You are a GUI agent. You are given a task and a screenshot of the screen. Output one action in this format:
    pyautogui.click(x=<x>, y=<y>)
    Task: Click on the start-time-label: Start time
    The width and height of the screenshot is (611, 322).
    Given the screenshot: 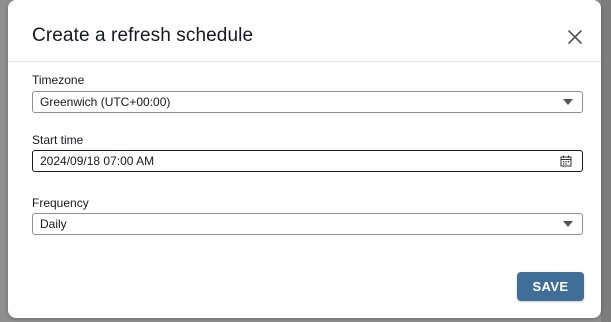 What is the action you would take?
    pyautogui.click(x=58, y=140)
    